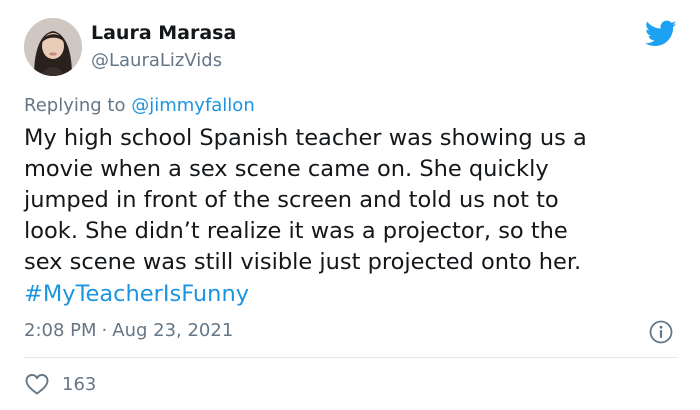 The height and width of the screenshot is (410, 700). I want to click on replying-to-label: Replying to, so click(75, 105).